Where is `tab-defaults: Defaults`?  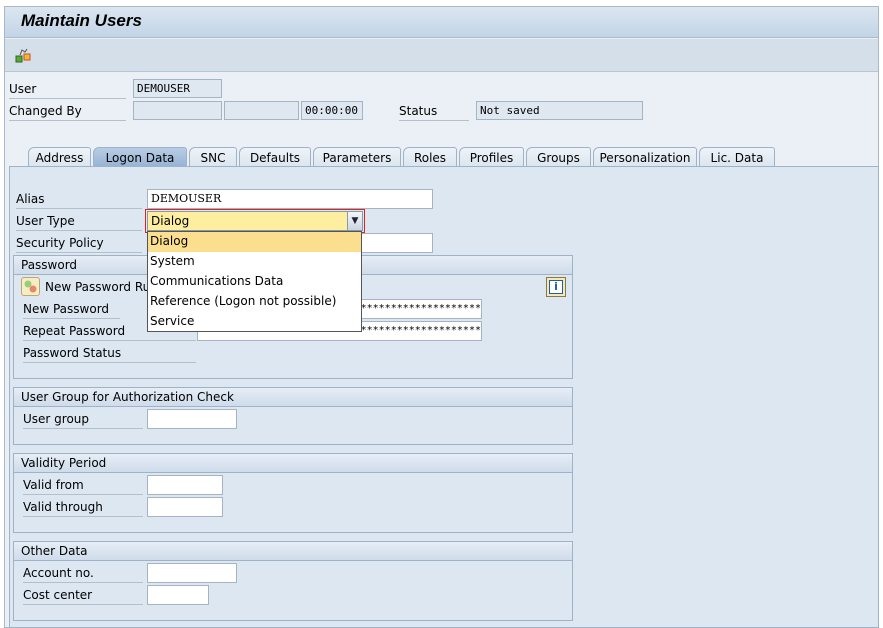
tab-defaults: Defaults is located at coordinates (275, 157).